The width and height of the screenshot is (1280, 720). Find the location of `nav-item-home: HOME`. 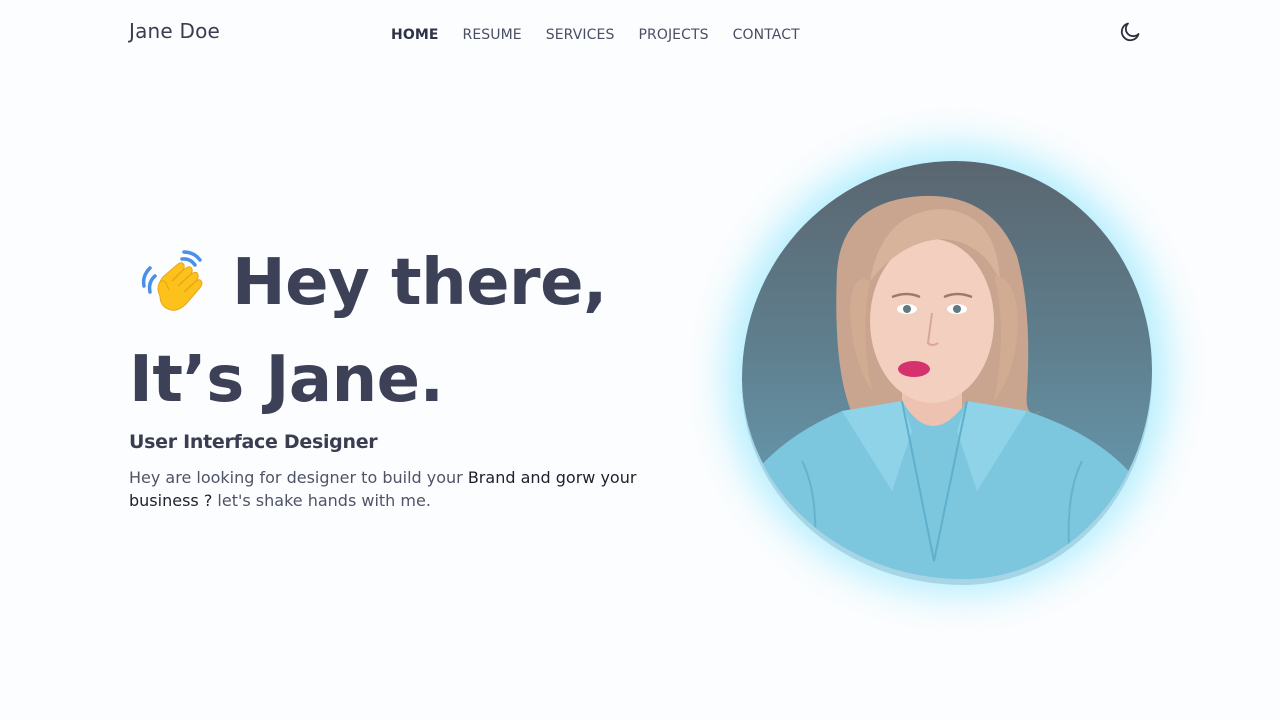

nav-item-home: HOME is located at coordinates (415, 33).